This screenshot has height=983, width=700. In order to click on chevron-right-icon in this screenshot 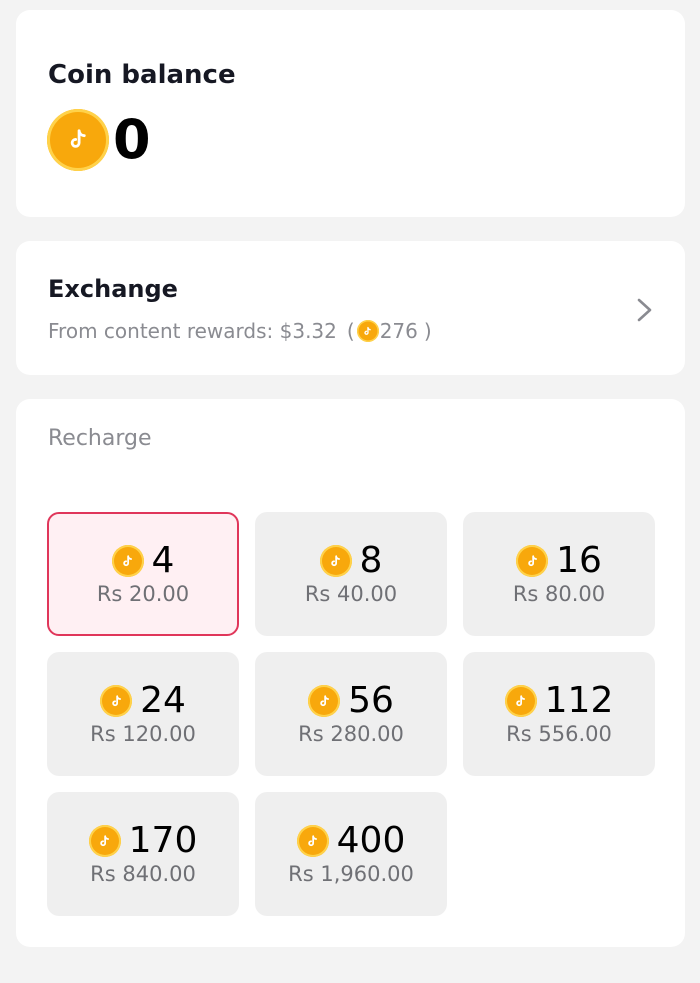, I will do `click(645, 310)`.